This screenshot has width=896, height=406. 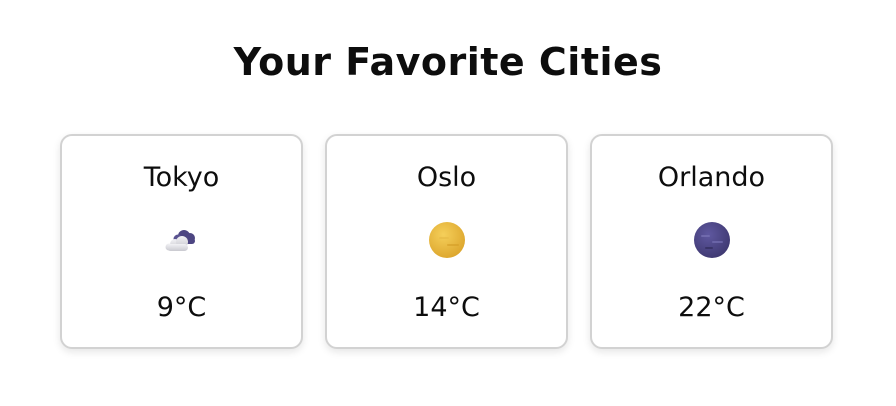 I want to click on city-card-orlando: Orlando 22°C, so click(x=711, y=241).